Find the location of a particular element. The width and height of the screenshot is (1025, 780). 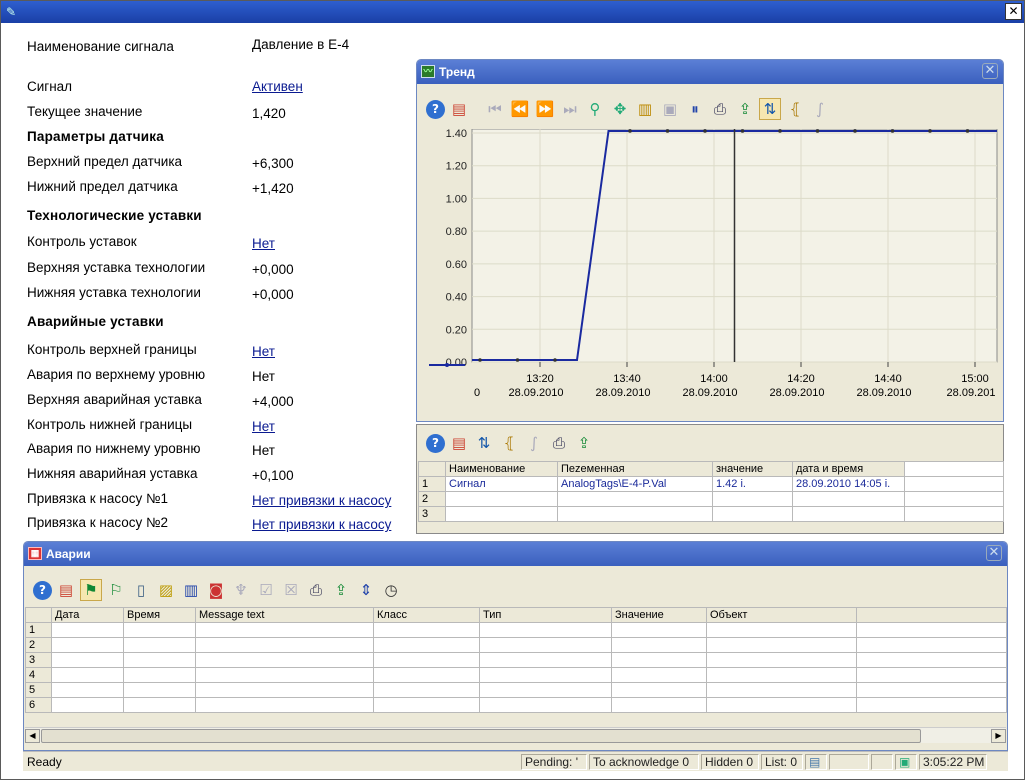

corner-cell is located at coordinates (432, 469).